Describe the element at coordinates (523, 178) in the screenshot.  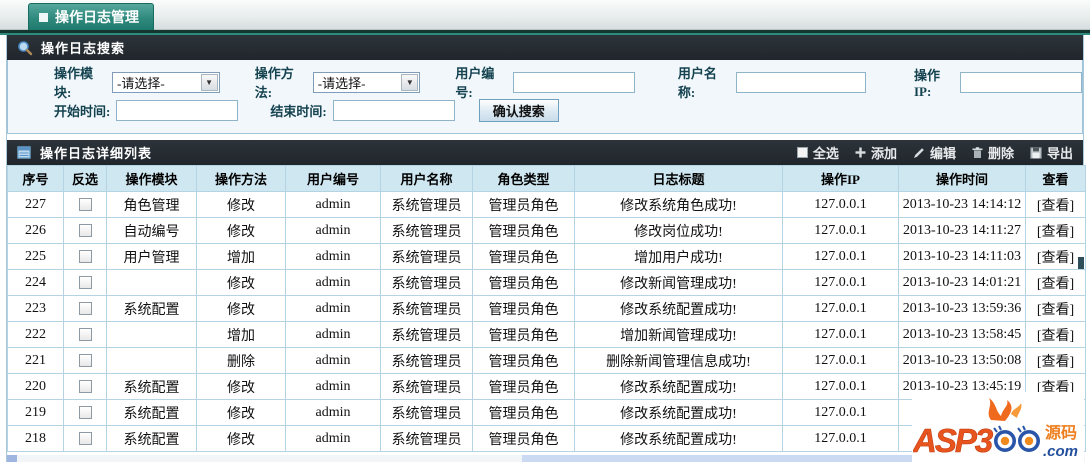
I see `column-header: 角色类型` at that location.